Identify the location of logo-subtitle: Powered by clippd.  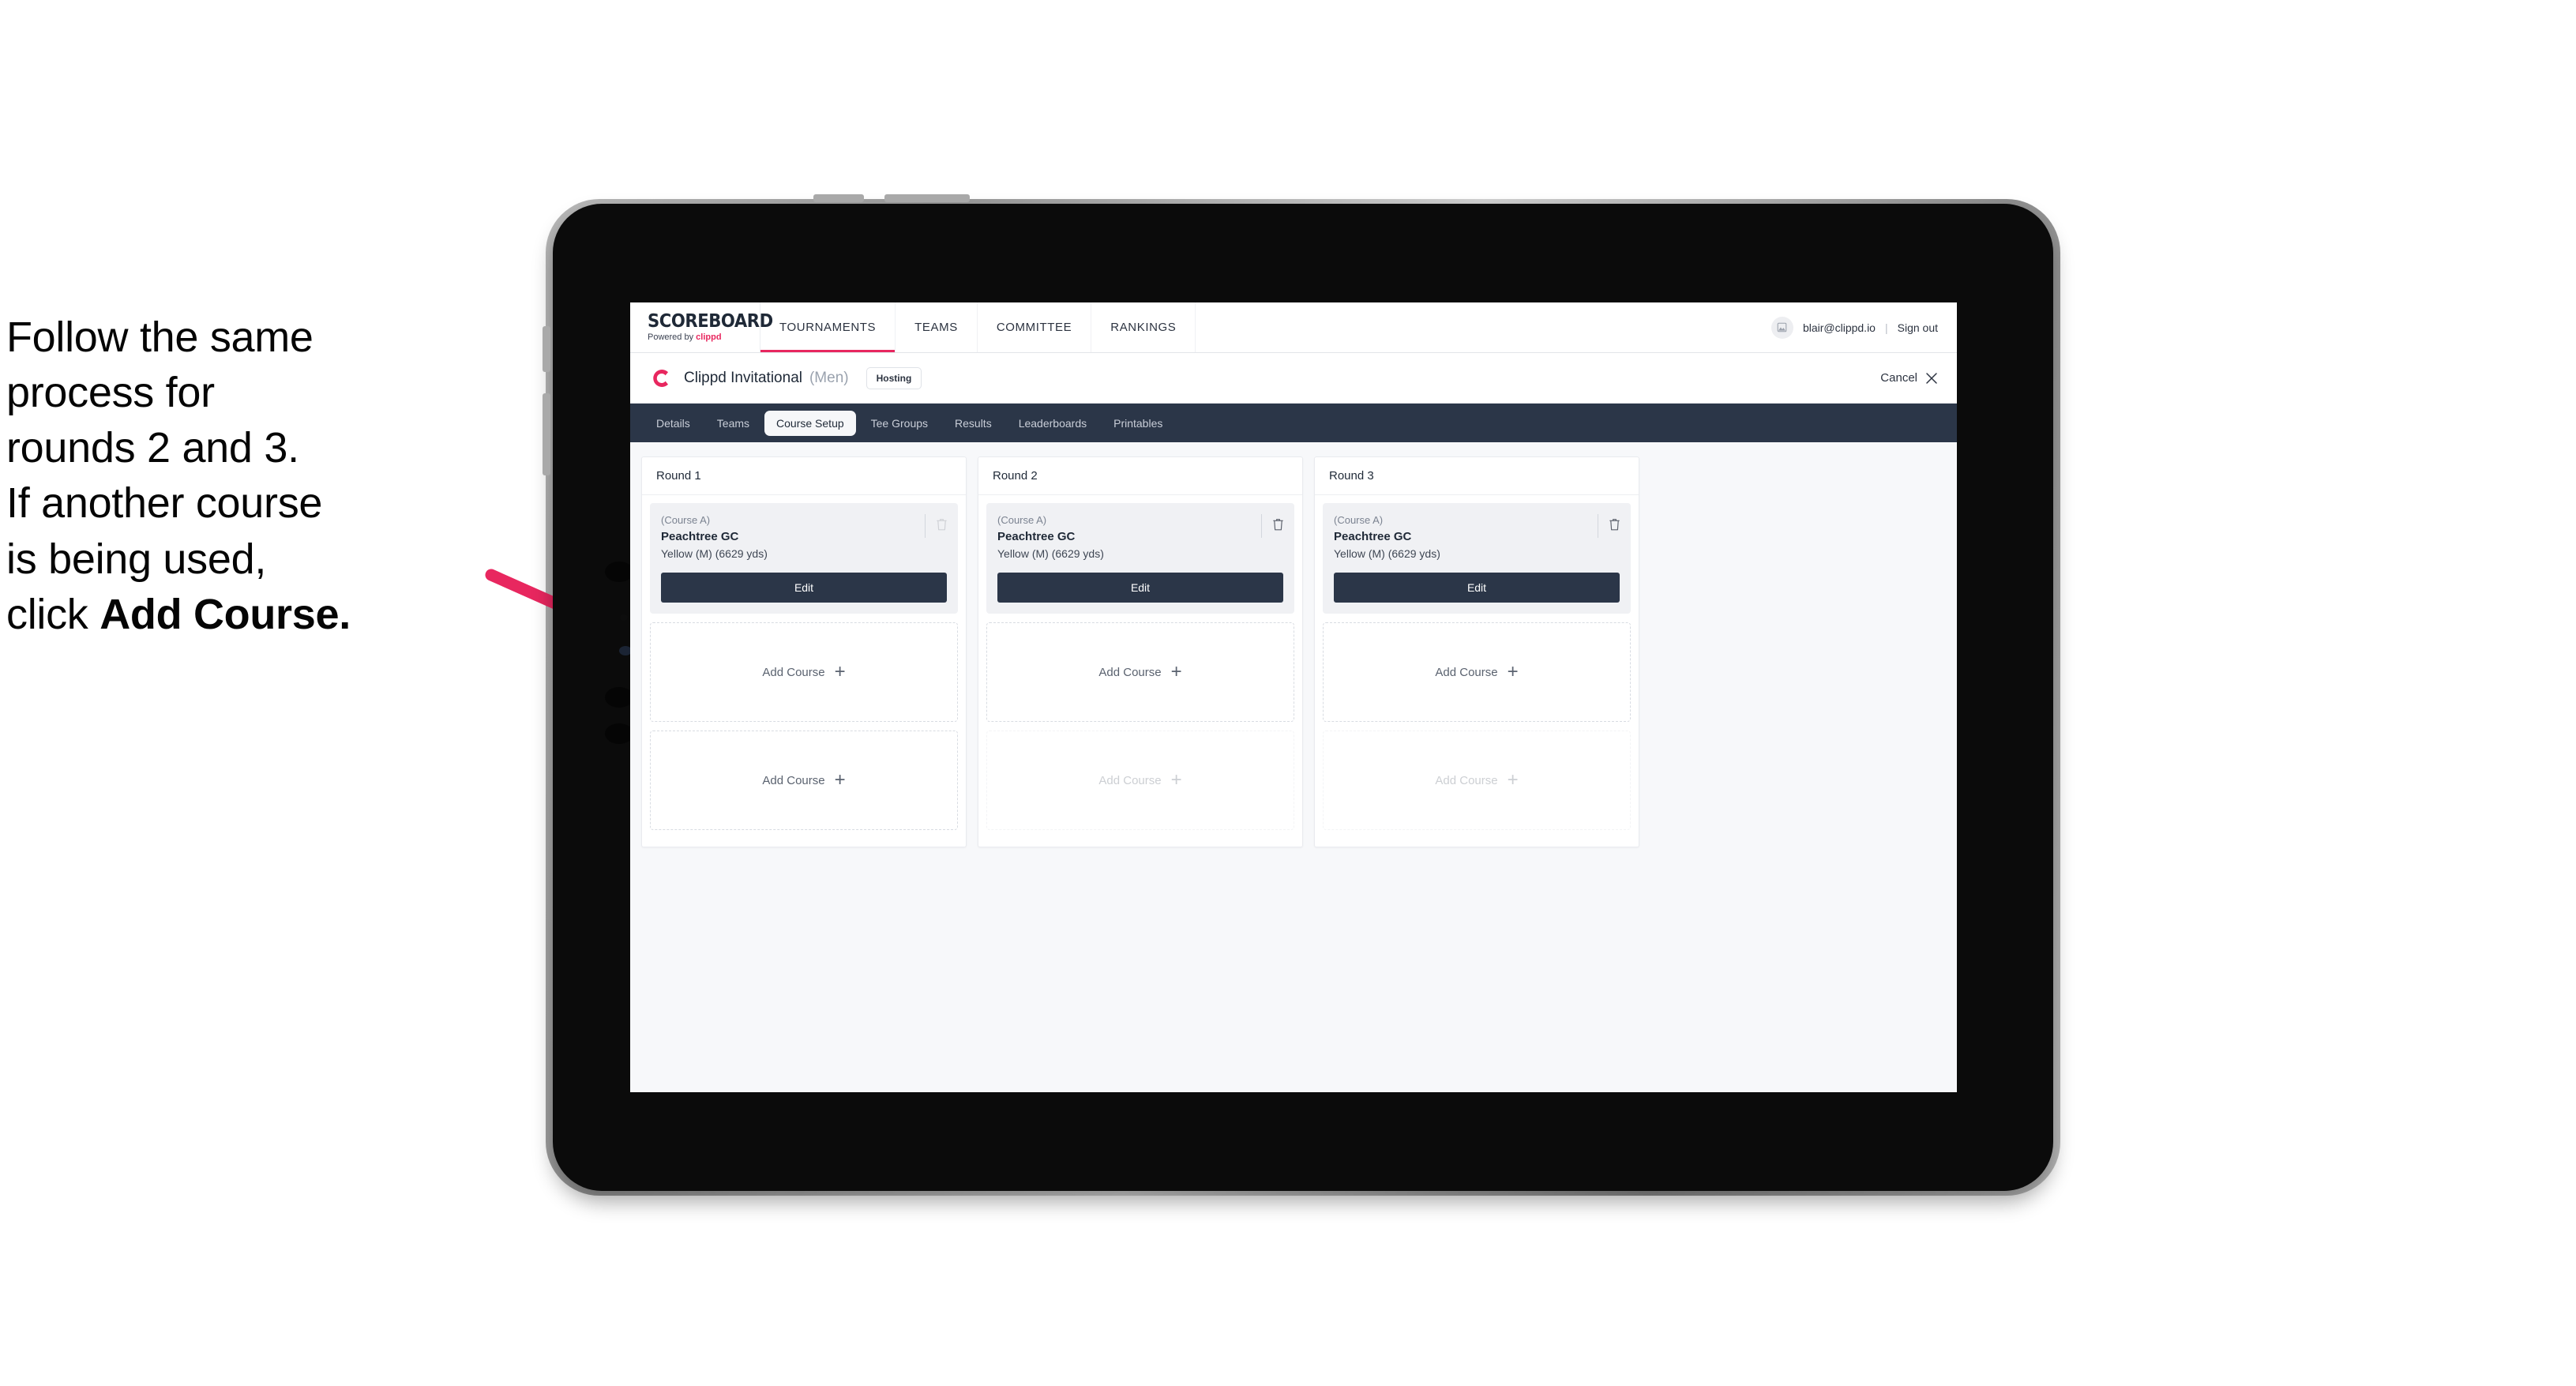
(685, 337).